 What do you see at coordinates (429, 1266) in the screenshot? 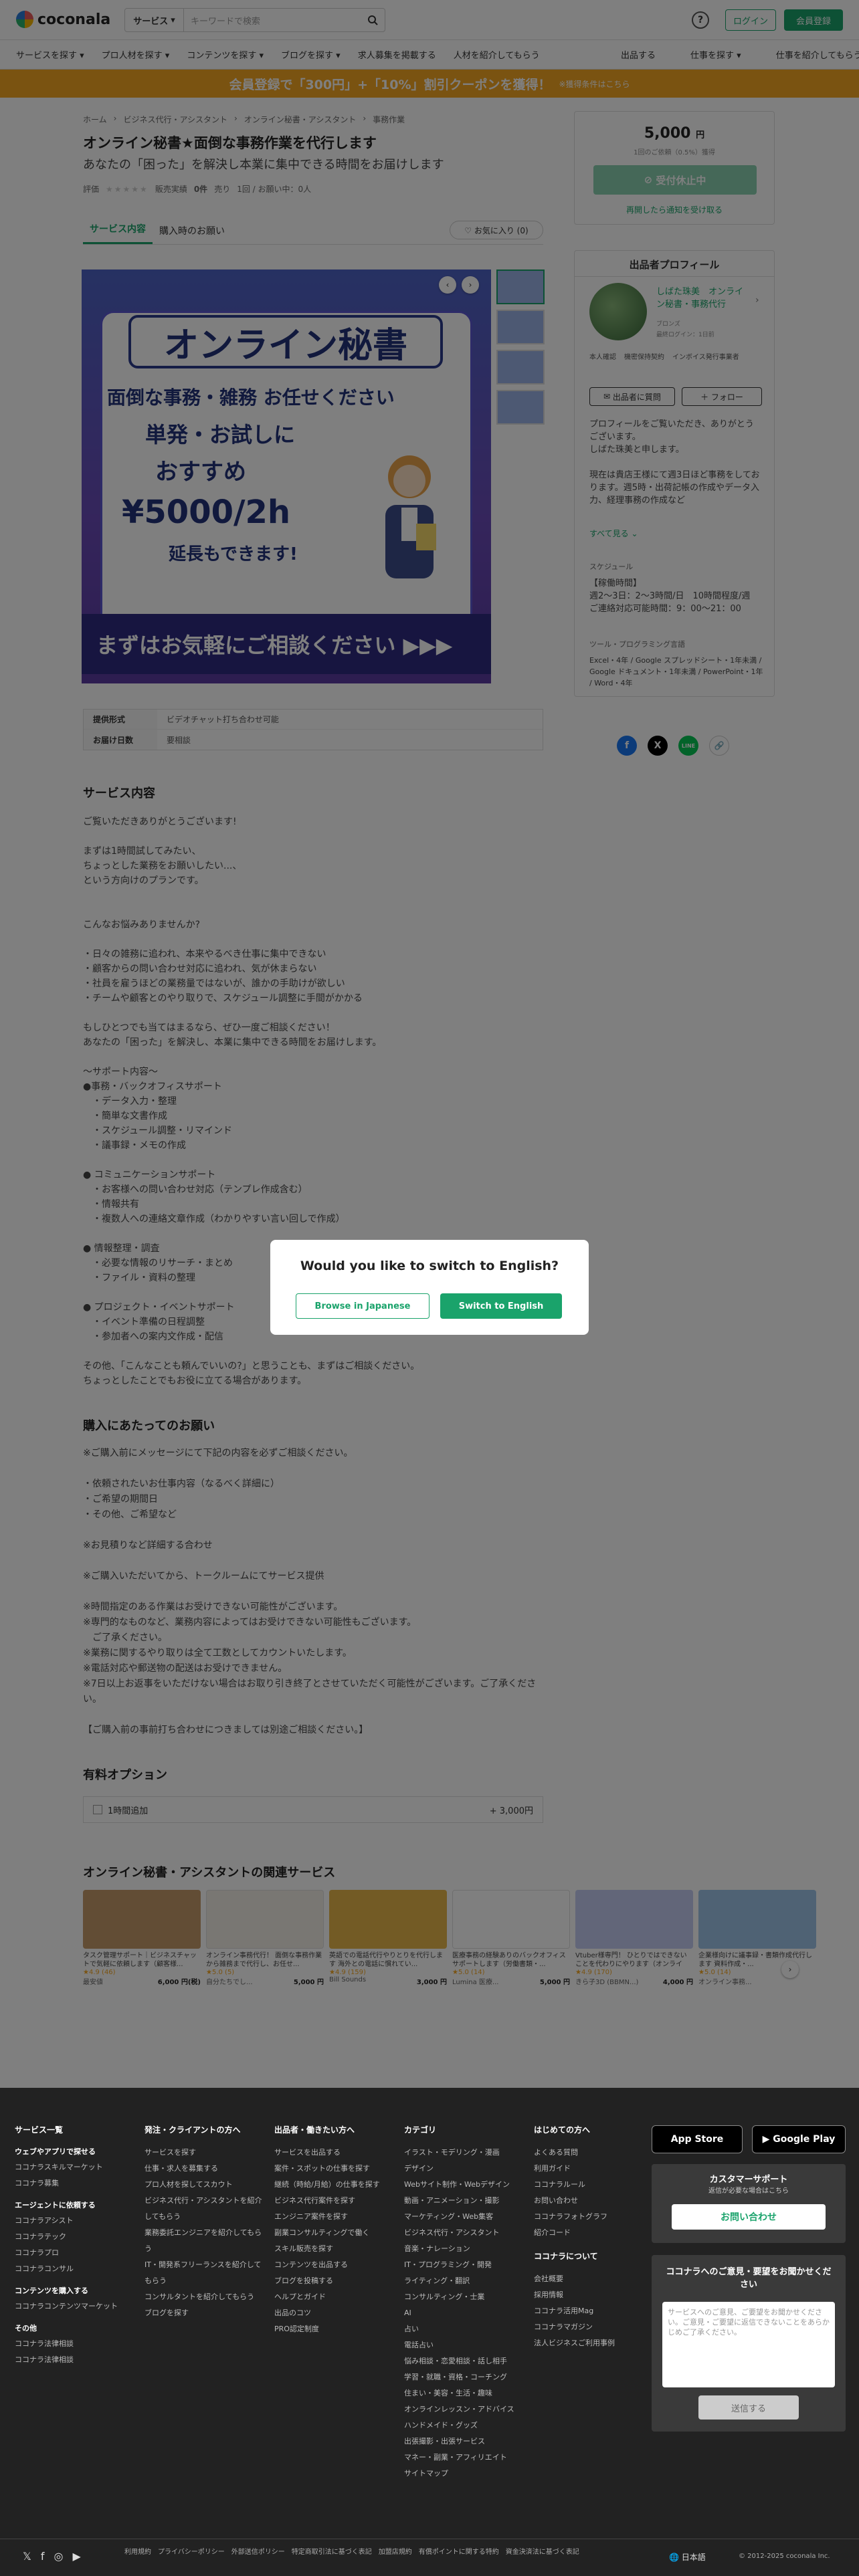
I see `modal-question: Would you like to switch to English?` at bounding box center [429, 1266].